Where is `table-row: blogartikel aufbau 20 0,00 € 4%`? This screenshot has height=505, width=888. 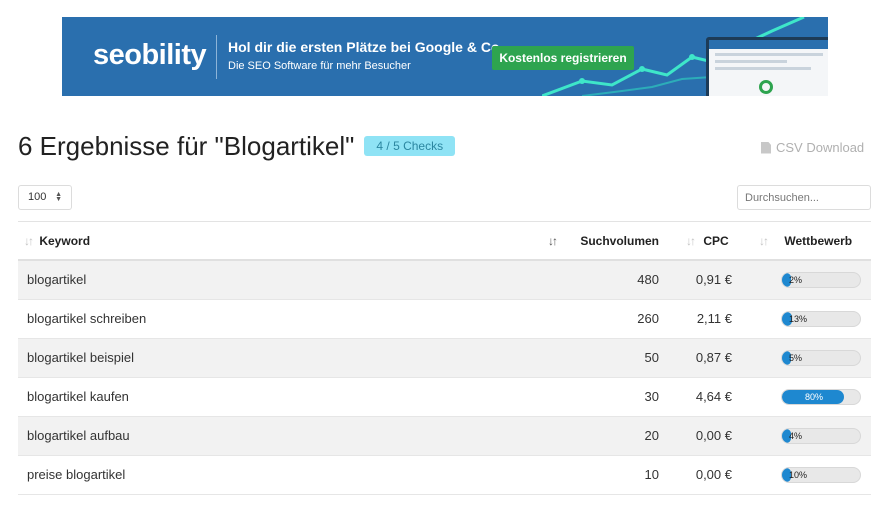 table-row: blogartikel aufbau 20 0,00 € 4% is located at coordinates (444, 436).